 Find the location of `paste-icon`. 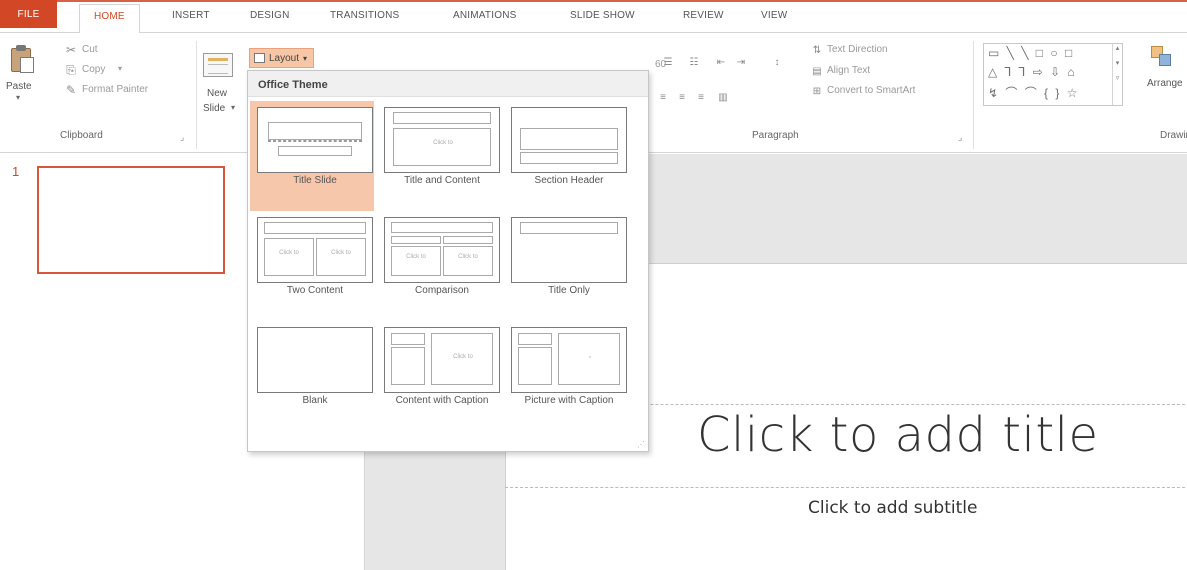

paste-icon is located at coordinates (22, 59).